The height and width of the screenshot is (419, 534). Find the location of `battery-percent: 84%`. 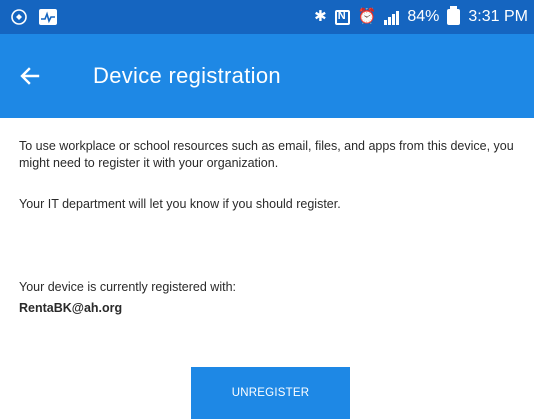

battery-percent: 84% is located at coordinates (423, 16).